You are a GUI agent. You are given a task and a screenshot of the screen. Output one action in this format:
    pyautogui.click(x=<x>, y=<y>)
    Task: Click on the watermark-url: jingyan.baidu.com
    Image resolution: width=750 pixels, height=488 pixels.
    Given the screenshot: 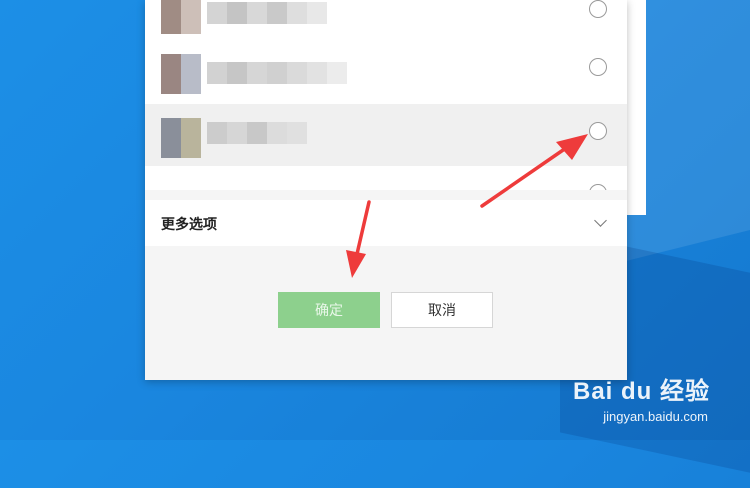 What is the action you would take?
    pyautogui.click(x=655, y=416)
    